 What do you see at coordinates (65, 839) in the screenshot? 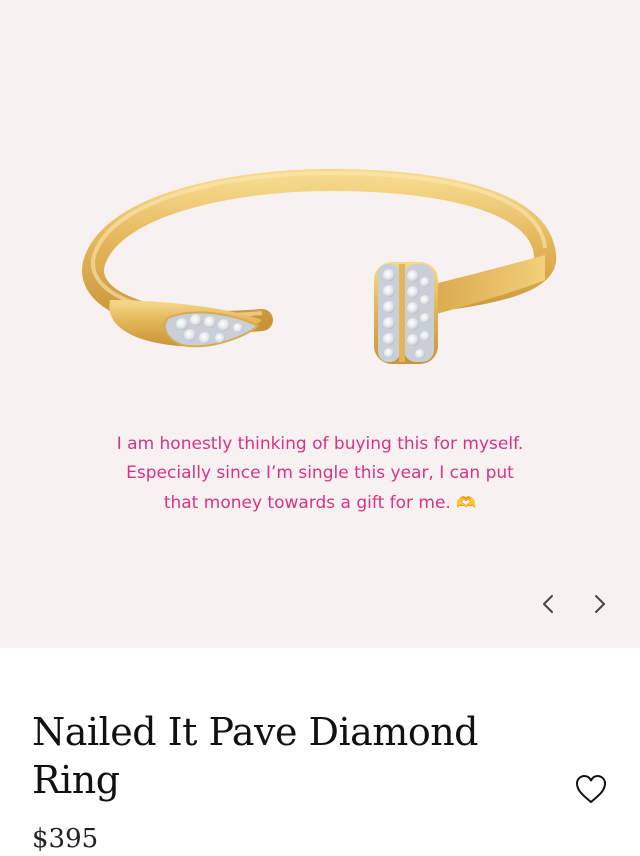
I see `product-price: $395` at bounding box center [65, 839].